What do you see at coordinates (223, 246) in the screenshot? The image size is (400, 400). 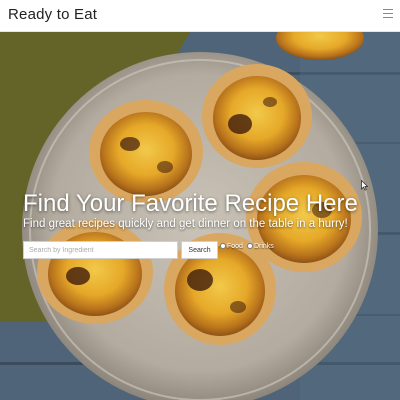 I see `food-radio` at bounding box center [223, 246].